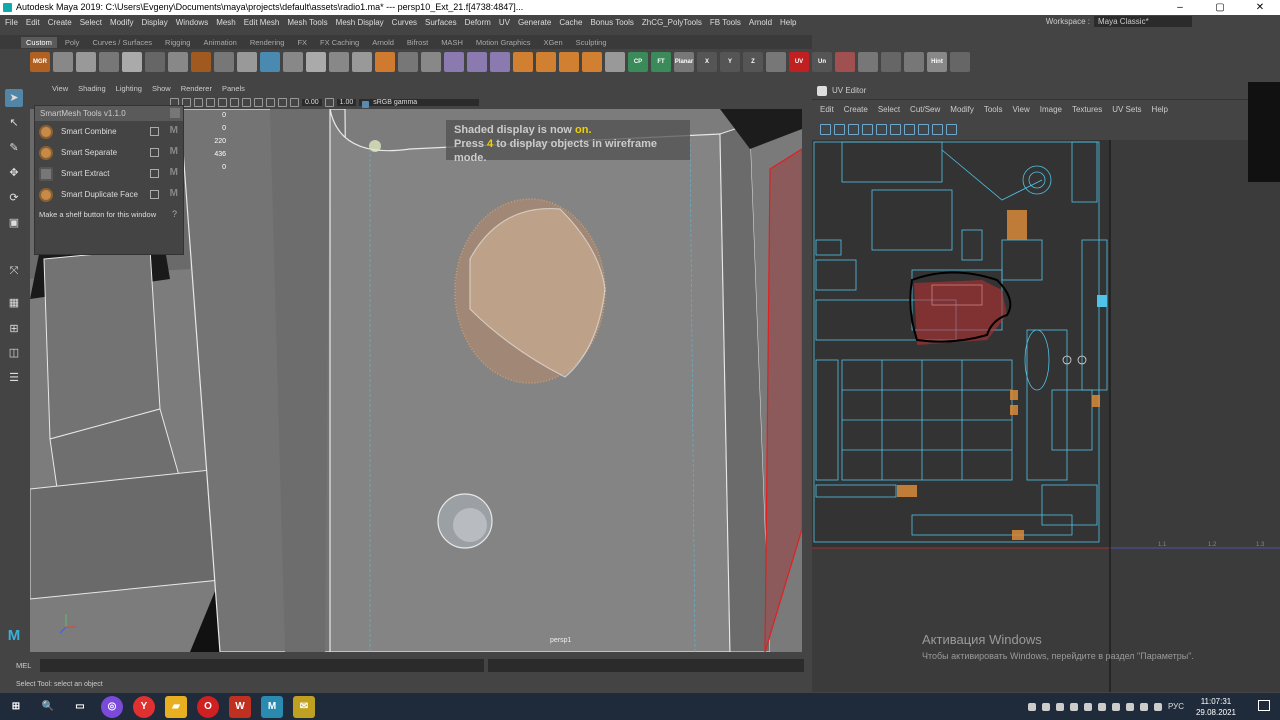  What do you see at coordinates (144, 706) in the screenshot?
I see `yandex-browser-icon: Y` at bounding box center [144, 706].